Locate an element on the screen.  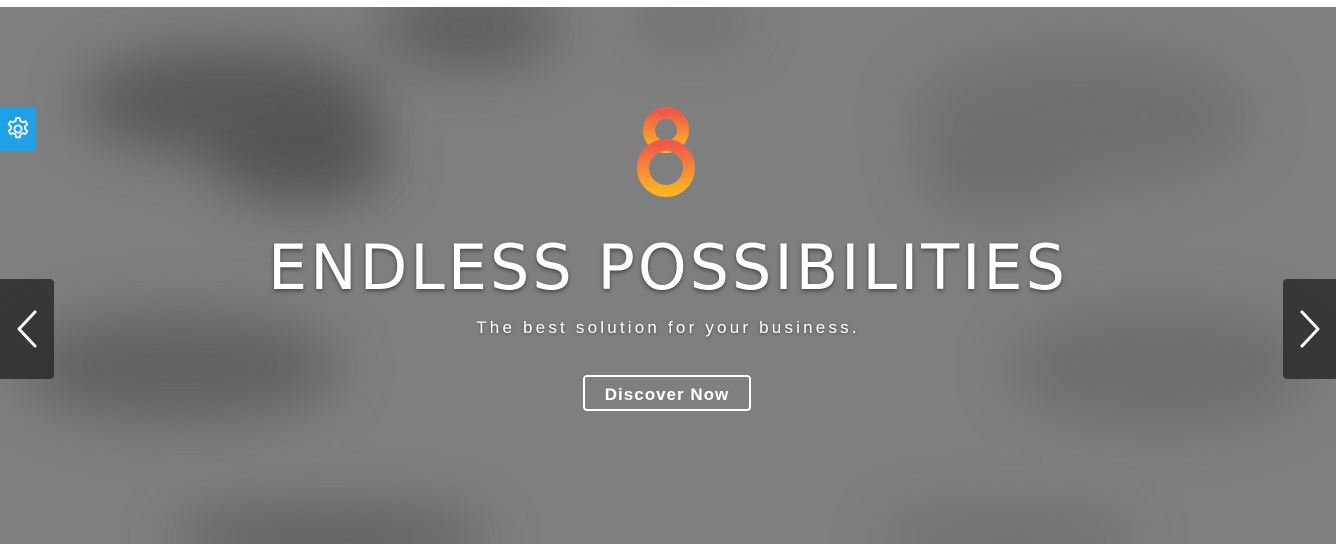
hero-subtitle: The best solution for your business. is located at coordinates (668, 327).